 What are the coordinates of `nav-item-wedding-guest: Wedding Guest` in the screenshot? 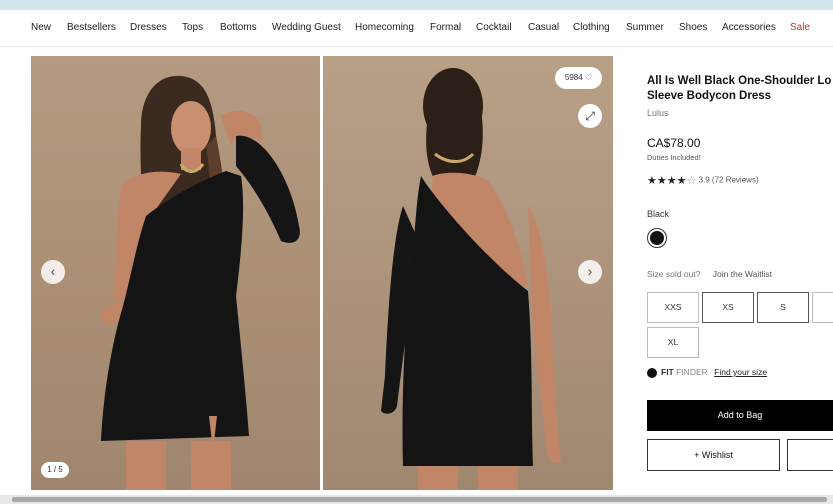 It's located at (306, 27).